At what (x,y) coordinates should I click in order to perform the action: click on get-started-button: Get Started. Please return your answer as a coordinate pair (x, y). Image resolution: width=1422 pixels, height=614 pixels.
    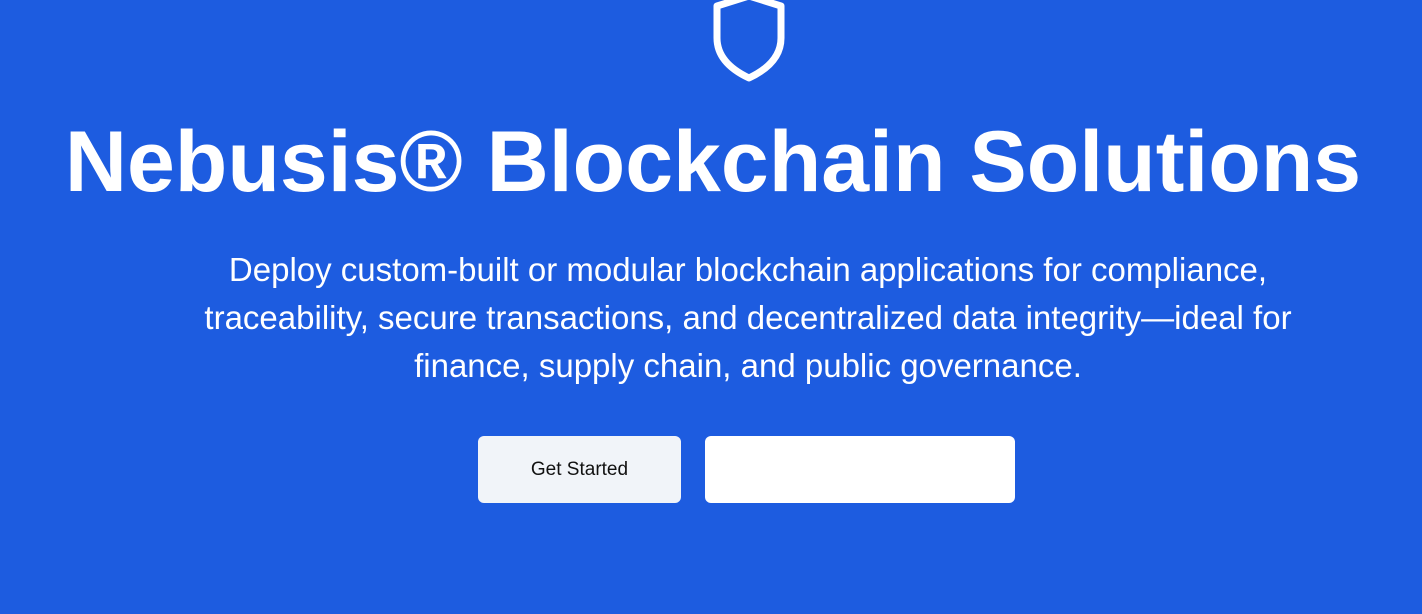
    Looking at the image, I should click on (579, 469).